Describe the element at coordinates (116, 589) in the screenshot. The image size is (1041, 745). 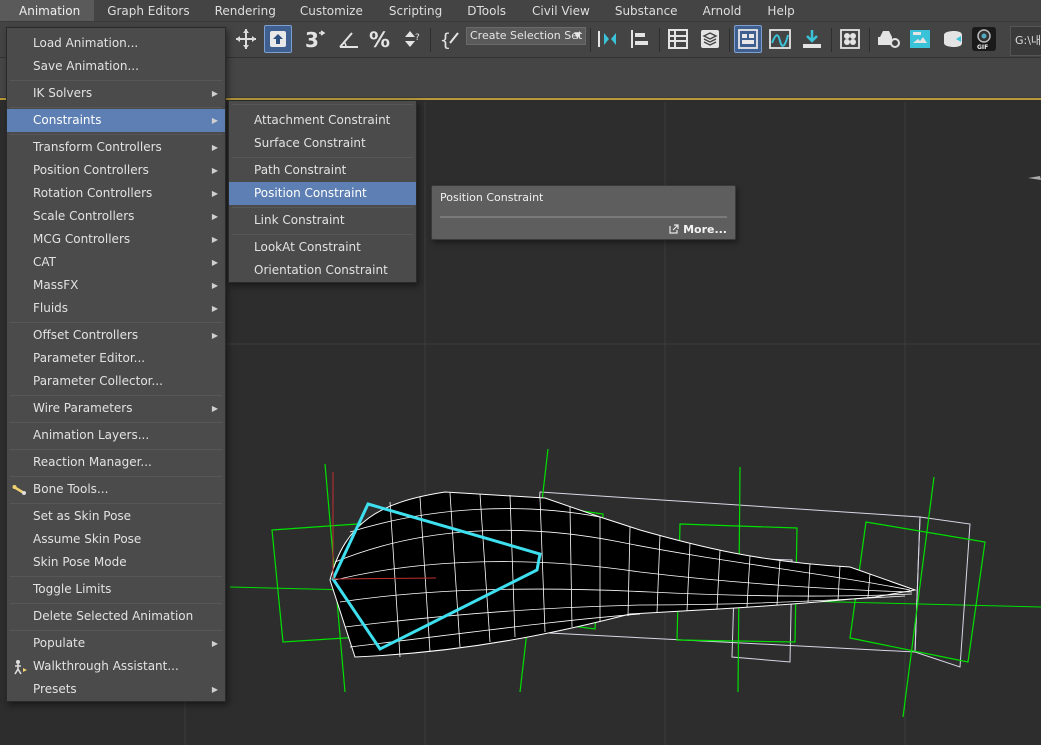
I see `menu-item-toggle-limits: Toggle Limits` at that location.